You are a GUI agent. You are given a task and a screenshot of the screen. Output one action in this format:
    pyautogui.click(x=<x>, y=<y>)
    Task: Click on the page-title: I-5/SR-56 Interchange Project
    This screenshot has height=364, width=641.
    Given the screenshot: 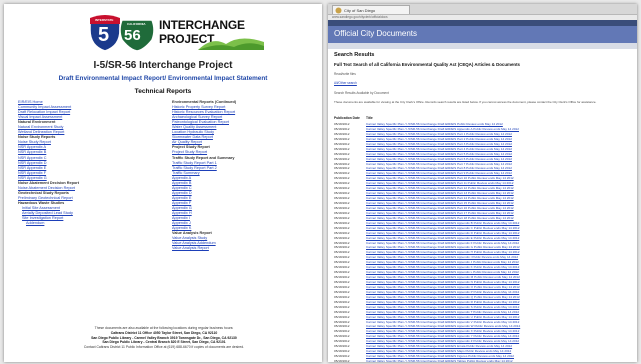 What is the action you would take?
    pyautogui.click(x=163, y=65)
    